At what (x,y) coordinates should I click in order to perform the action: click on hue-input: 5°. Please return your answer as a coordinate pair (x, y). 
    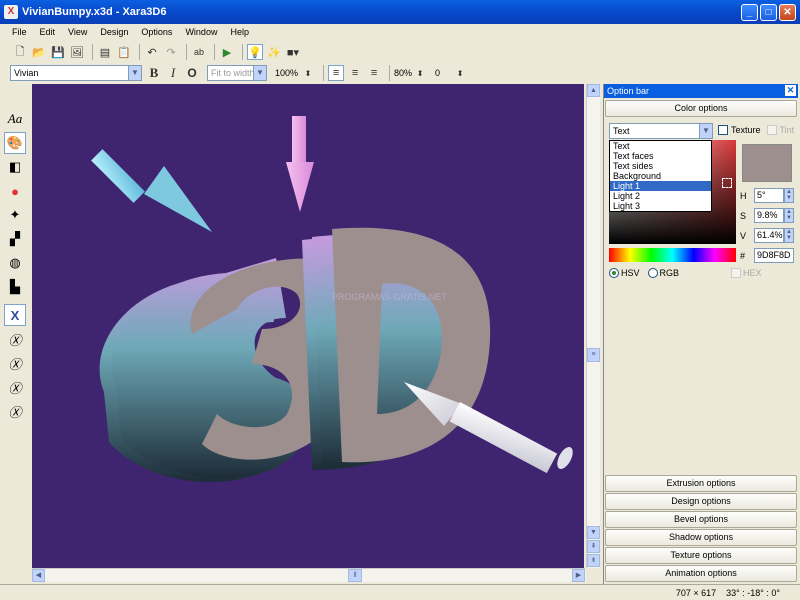
    Looking at the image, I should click on (769, 195).